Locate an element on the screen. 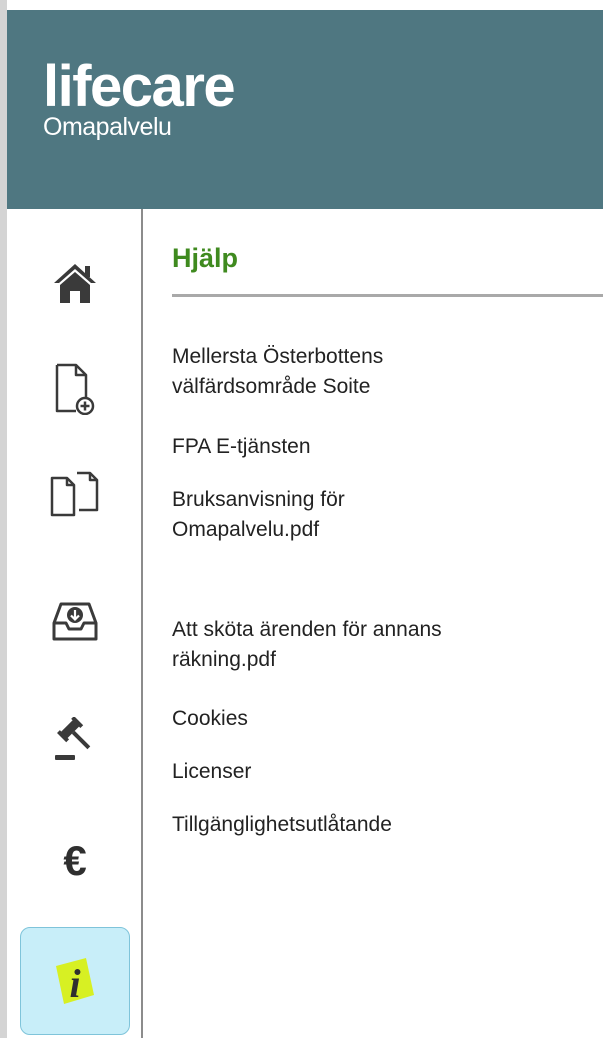 Image resolution: width=603 pixels, height=1038 pixels. page-title: Hjälp is located at coordinates (205, 258).